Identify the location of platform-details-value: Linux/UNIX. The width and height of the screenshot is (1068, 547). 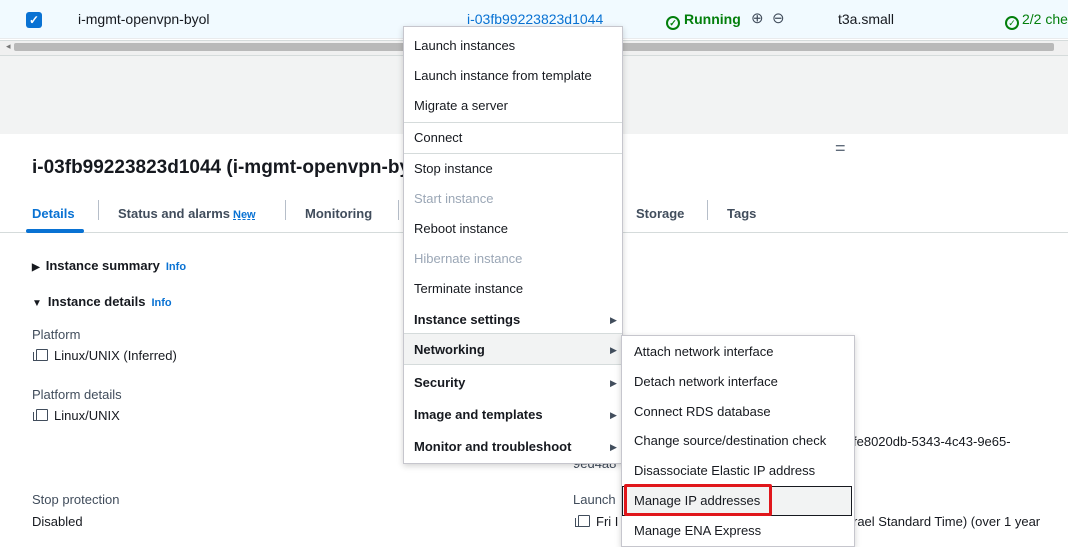
(76, 415).